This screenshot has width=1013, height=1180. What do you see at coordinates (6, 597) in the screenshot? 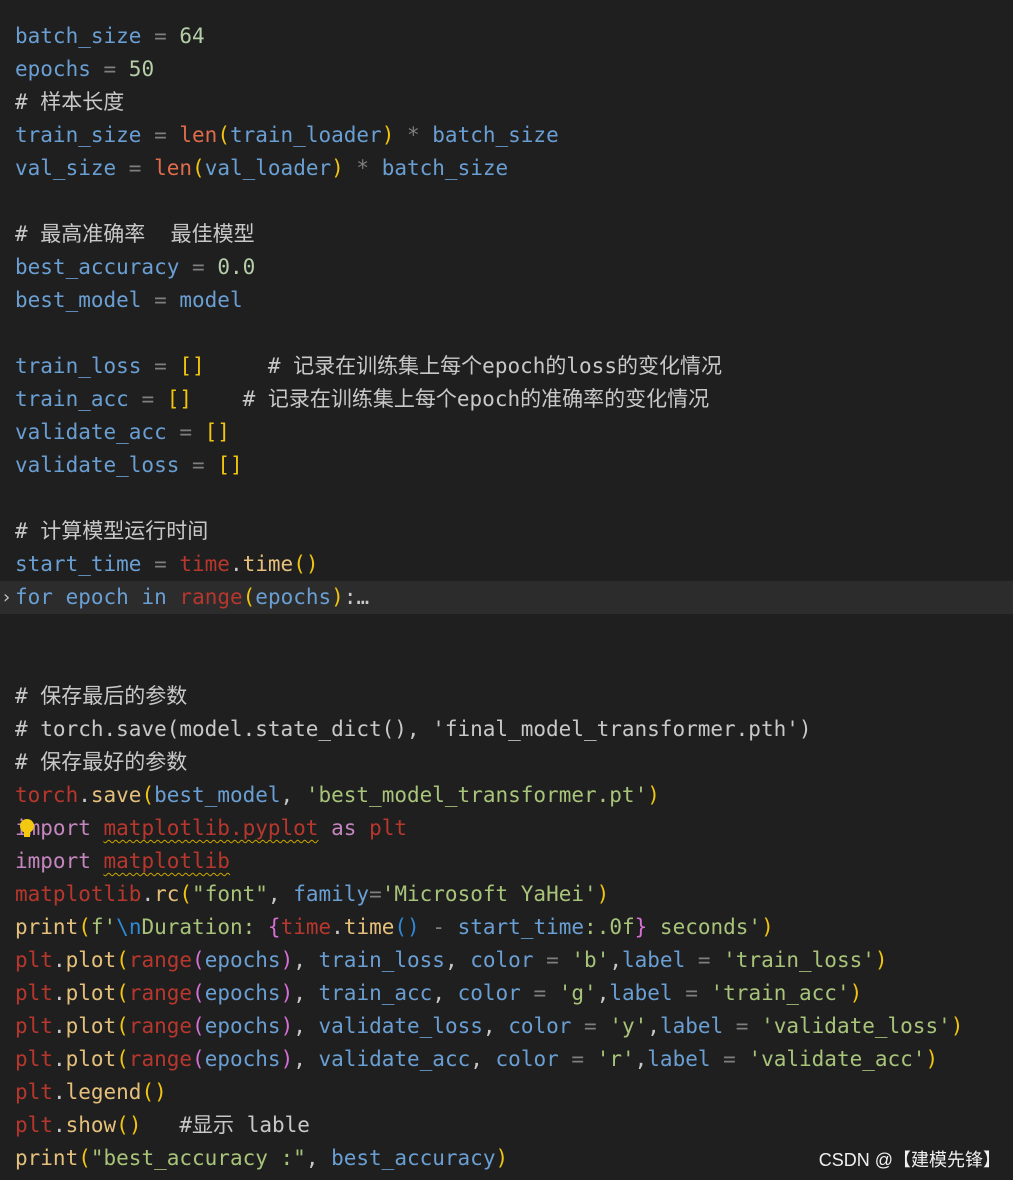
I see `fold-chevron-icon: ›` at bounding box center [6, 597].